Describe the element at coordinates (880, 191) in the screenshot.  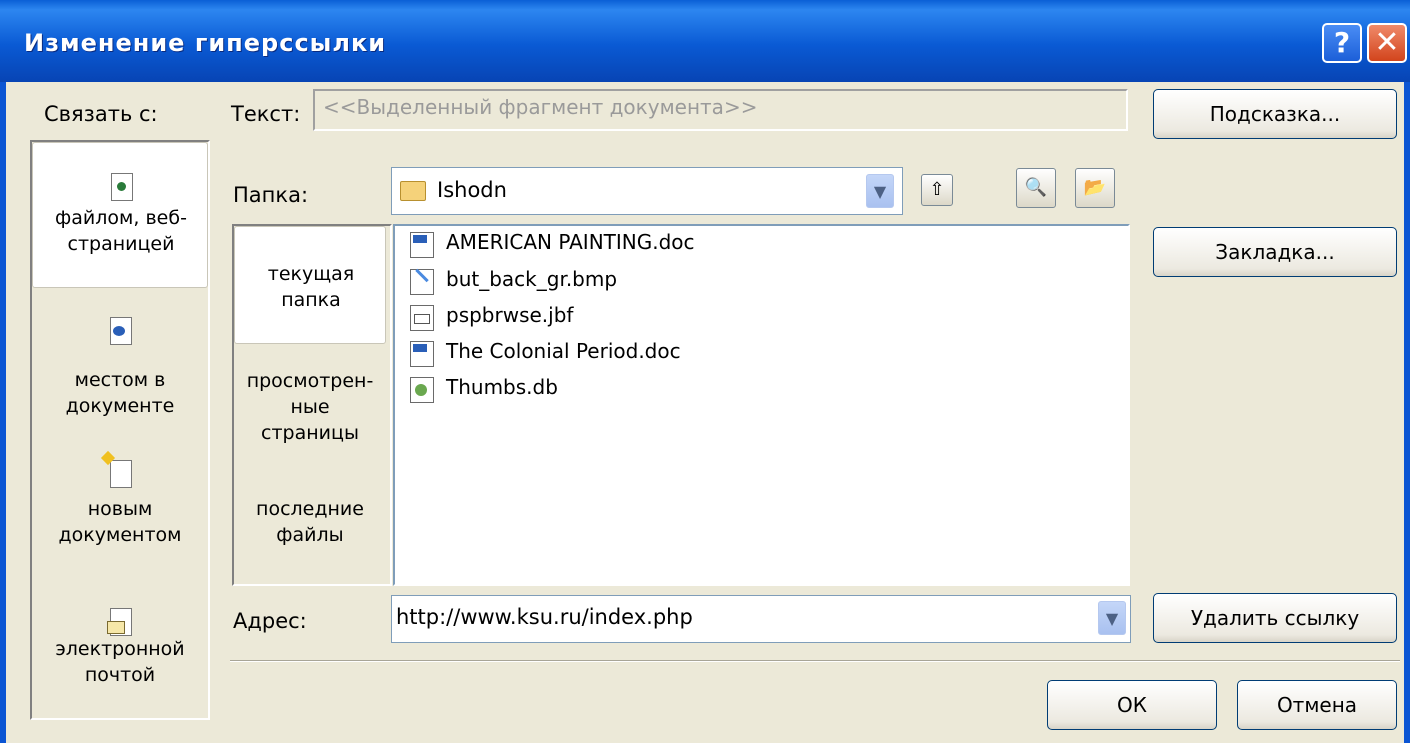
I see `folder-dropdown-arrow: ▼` at that location.